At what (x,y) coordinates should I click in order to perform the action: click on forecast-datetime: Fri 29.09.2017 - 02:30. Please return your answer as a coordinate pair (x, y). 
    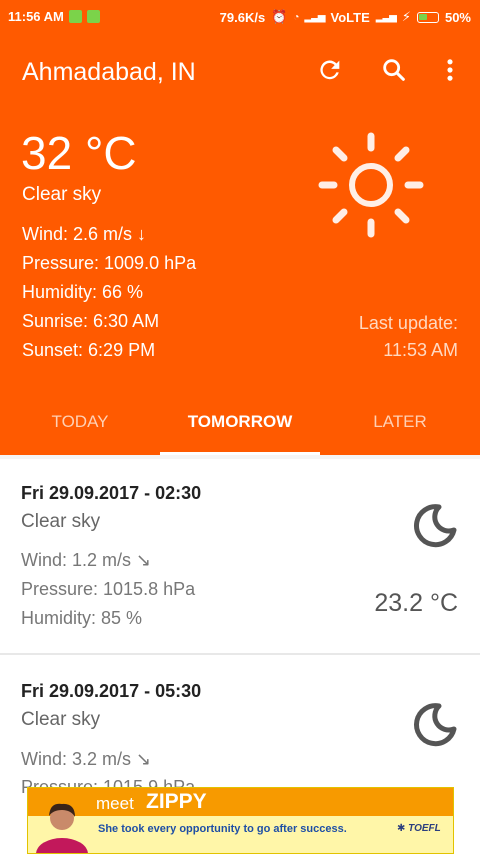
    Looking at the image, I should click on (111, 493).